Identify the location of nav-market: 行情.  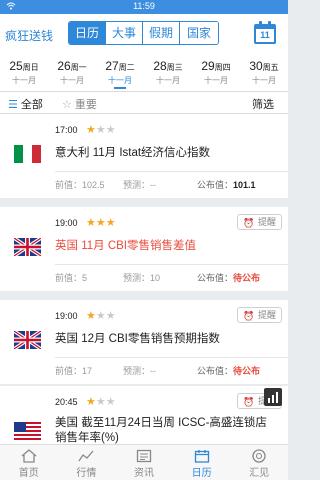
(87, 462).